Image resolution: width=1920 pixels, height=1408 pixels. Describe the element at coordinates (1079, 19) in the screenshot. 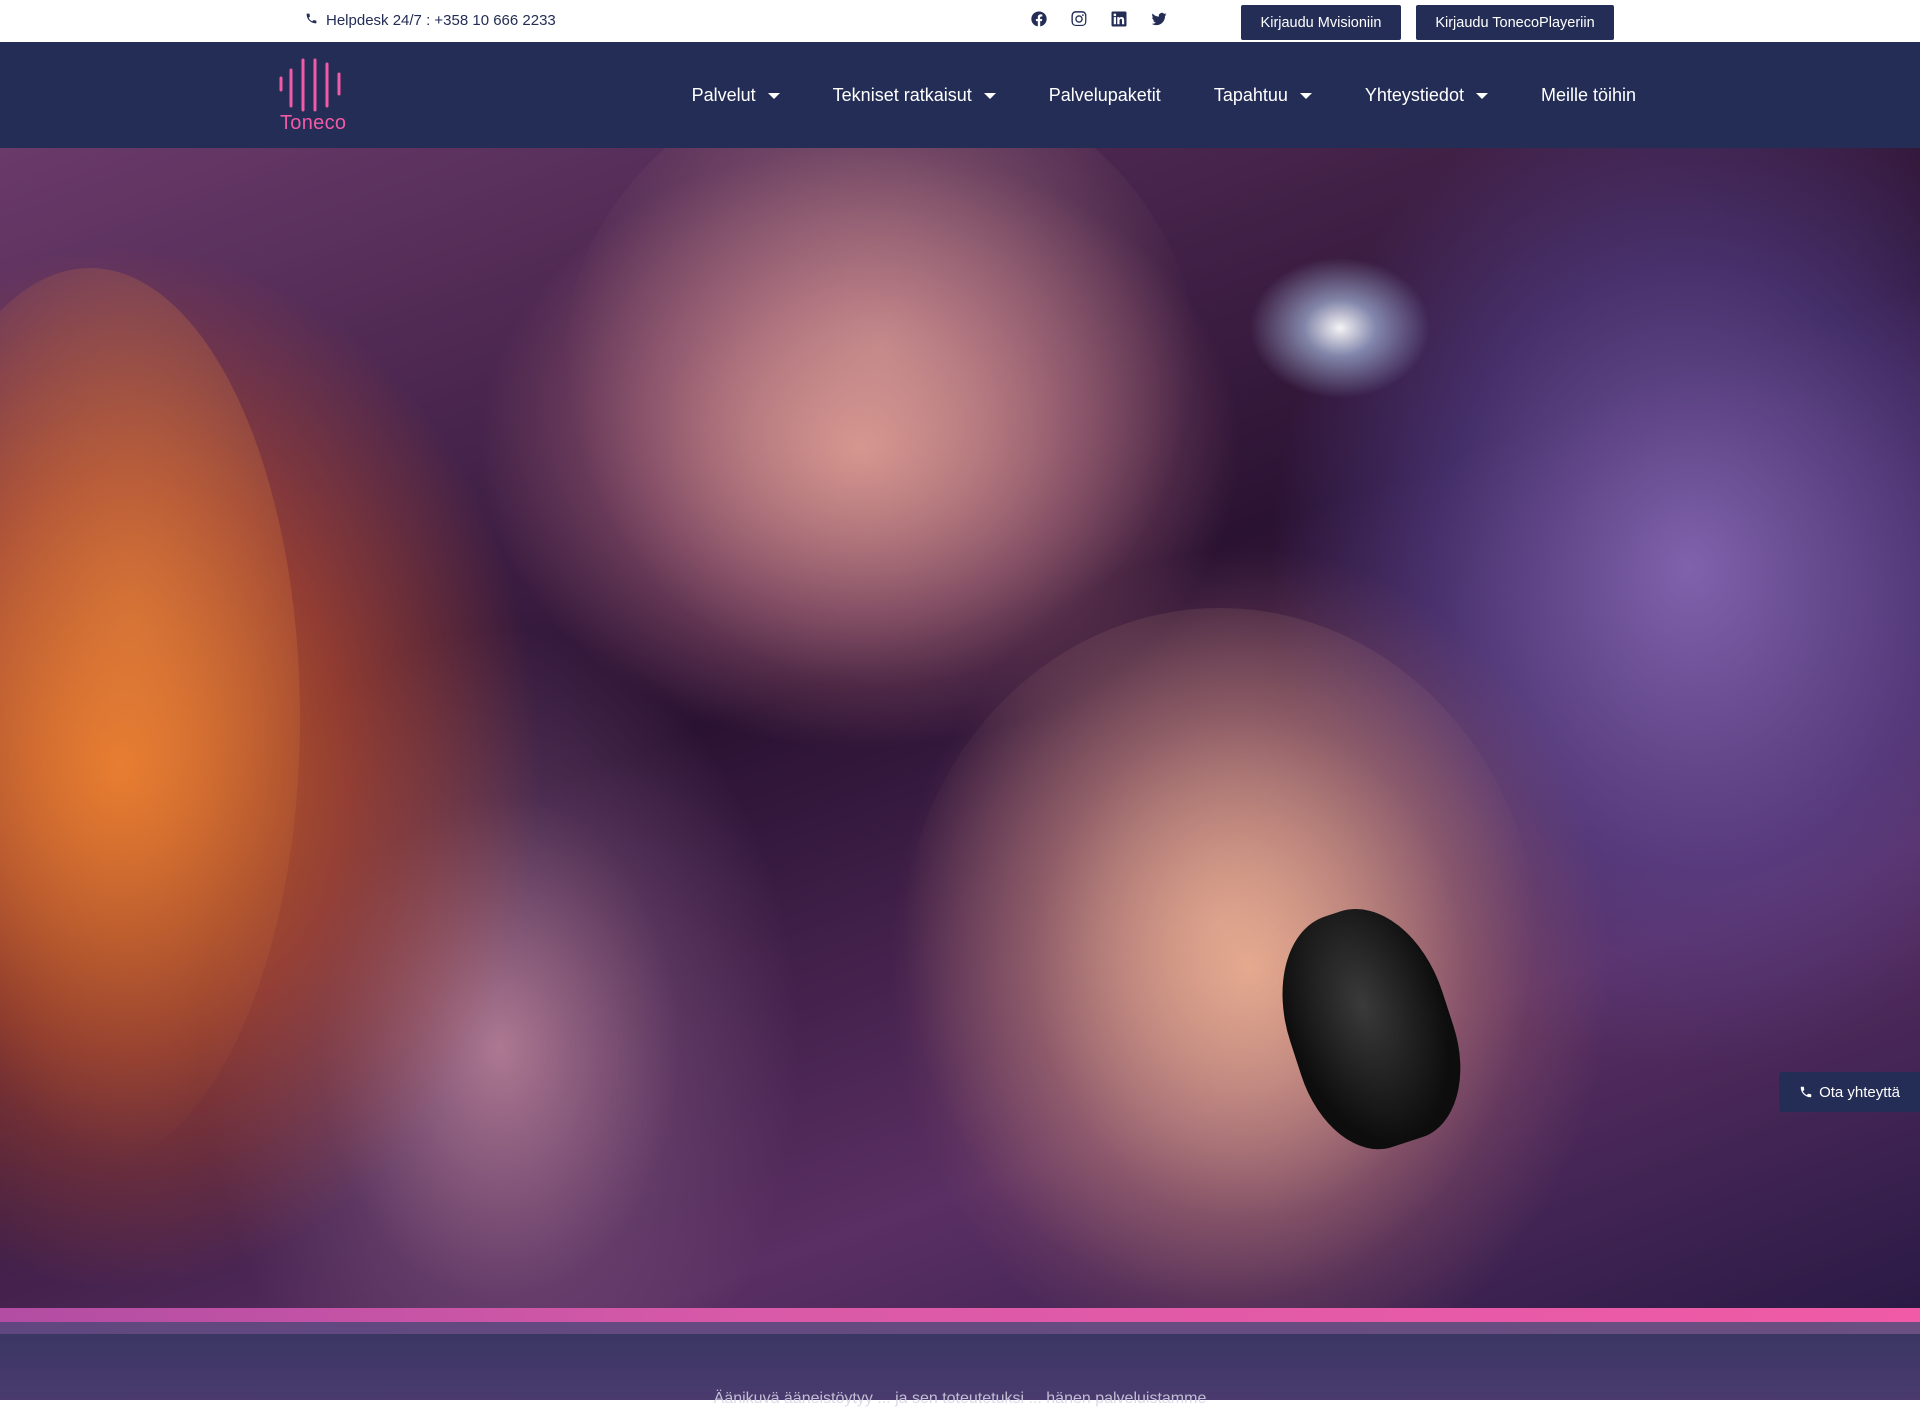

I see `instagram-icon` at that location.